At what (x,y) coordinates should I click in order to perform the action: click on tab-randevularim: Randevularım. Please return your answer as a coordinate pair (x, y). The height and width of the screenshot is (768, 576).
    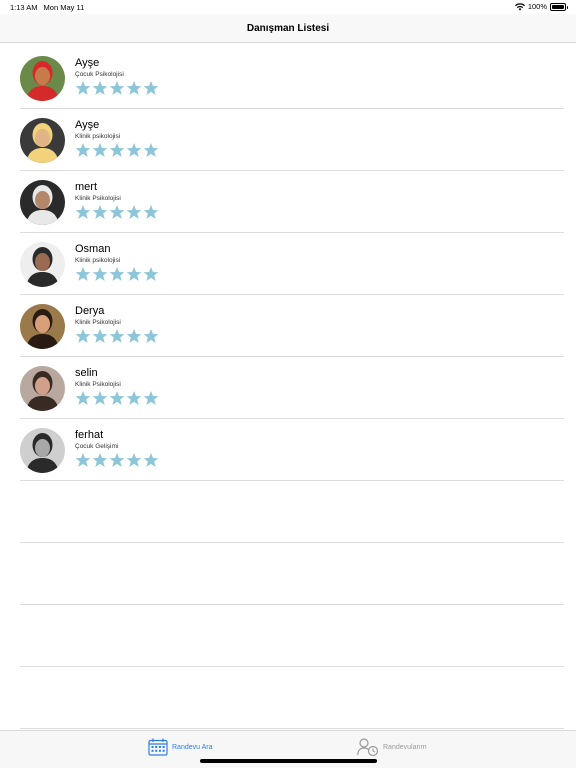
    Looking at the image, I should click on (392, 747).